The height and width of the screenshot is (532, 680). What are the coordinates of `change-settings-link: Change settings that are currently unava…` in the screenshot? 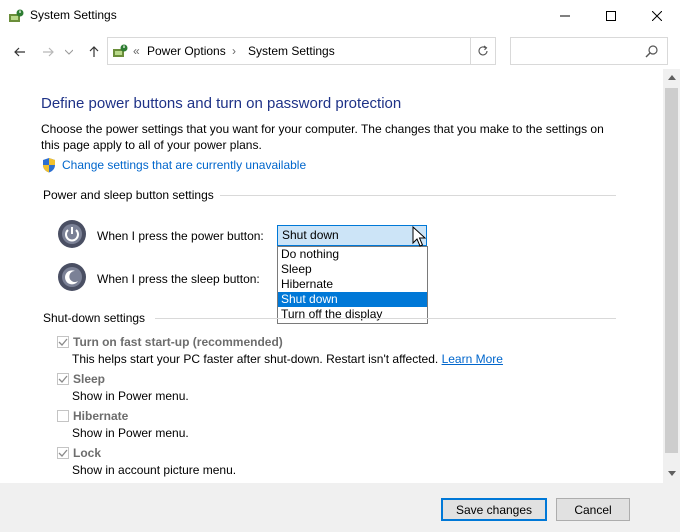 It's located at (184, 165).